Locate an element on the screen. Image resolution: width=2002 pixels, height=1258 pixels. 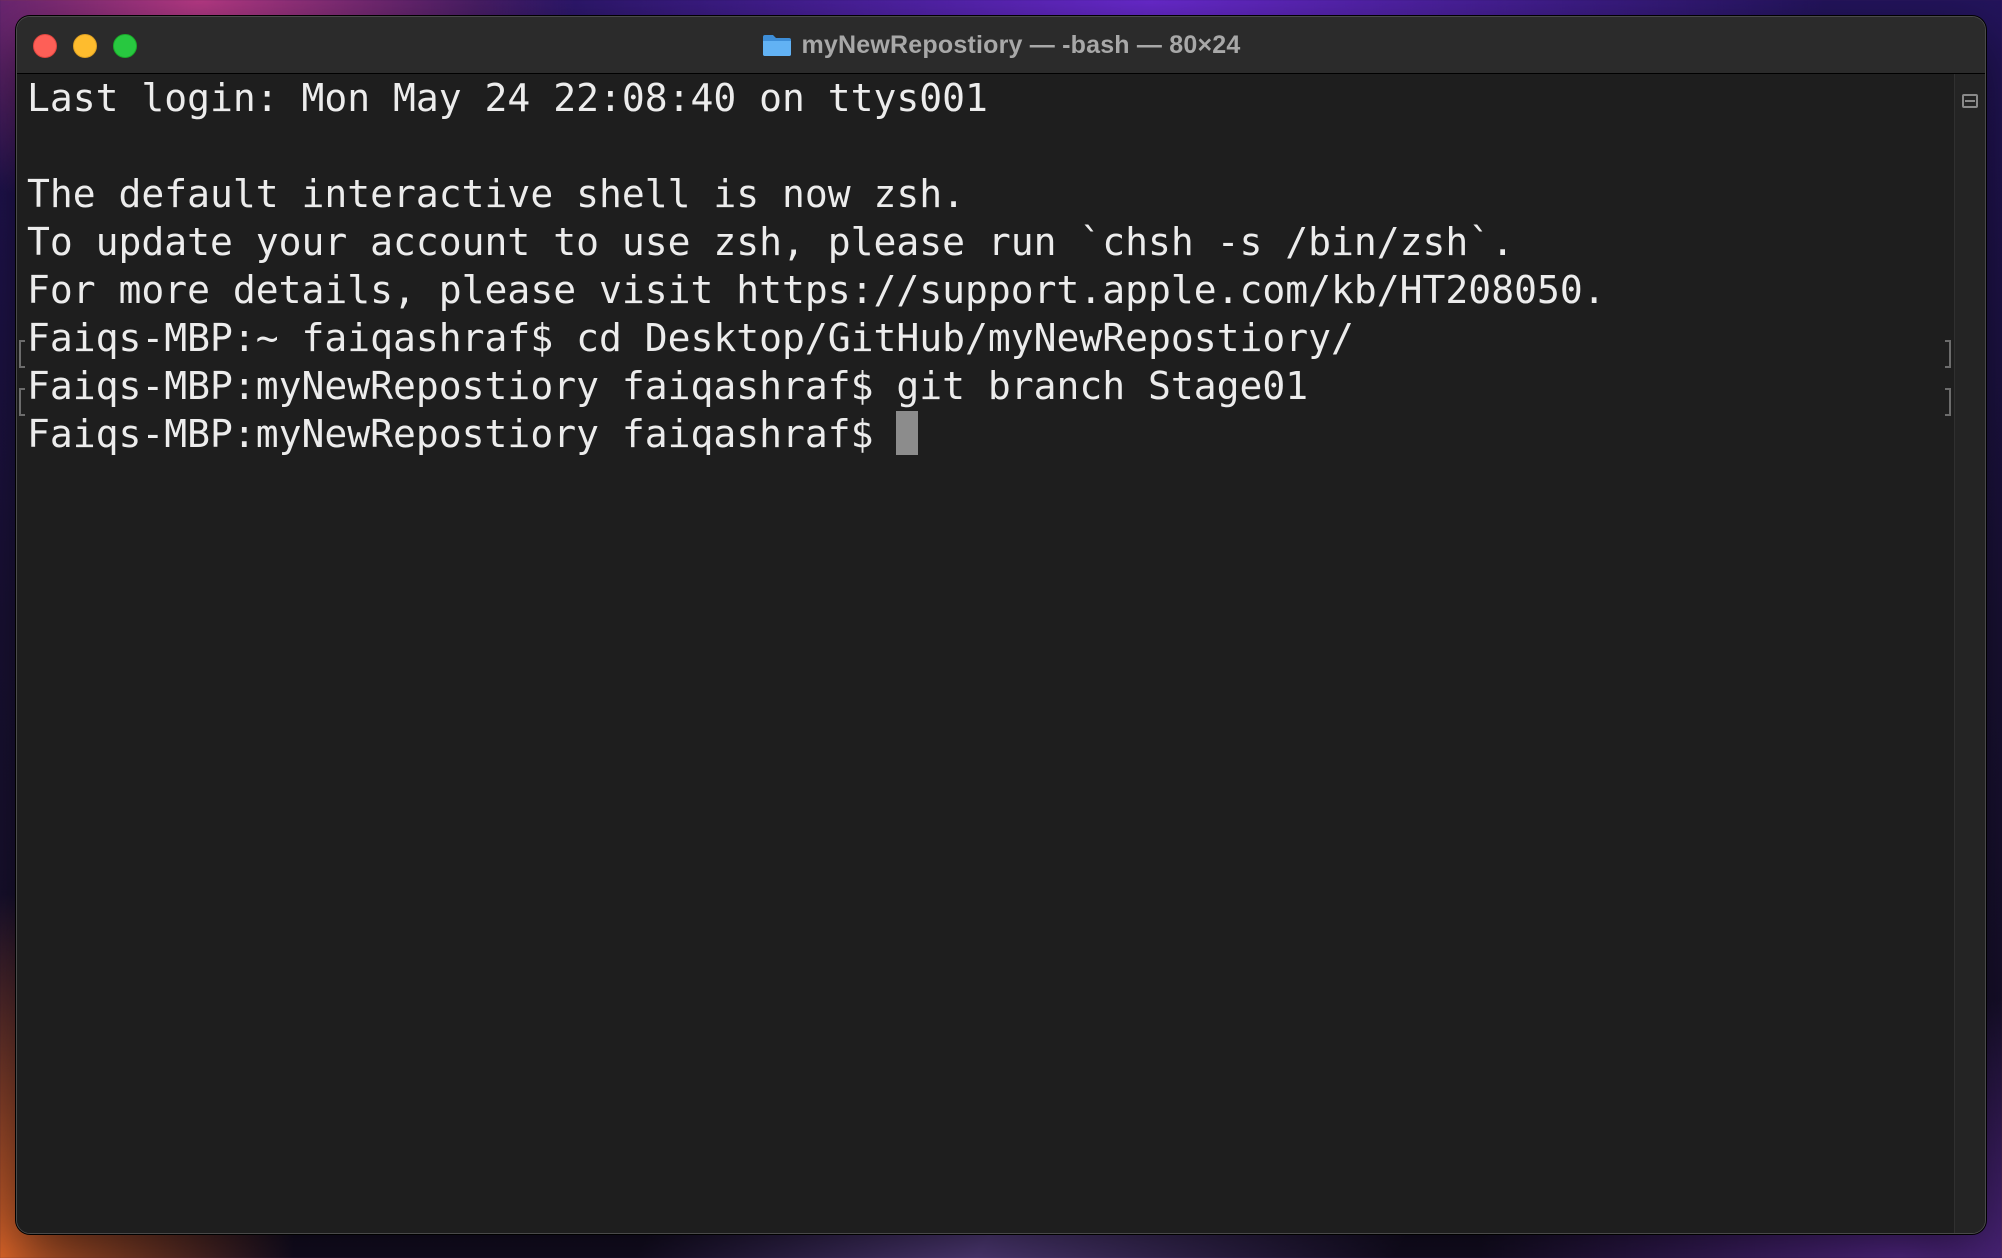
window-title-group: myNewRepostiory — -bash — 80×24 is located at coordinates (1001, 45).